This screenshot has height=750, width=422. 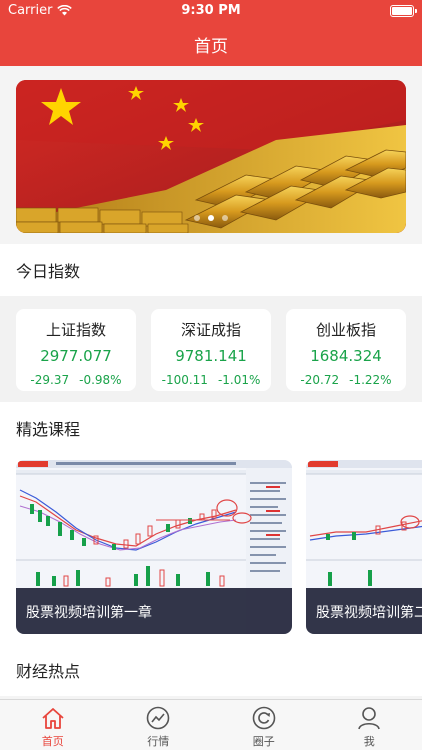 What do you see at coordinates (364, 547) in the screenshot?
I see `course-card: 股票视频培训第二章` at bounding box center [364, 547].